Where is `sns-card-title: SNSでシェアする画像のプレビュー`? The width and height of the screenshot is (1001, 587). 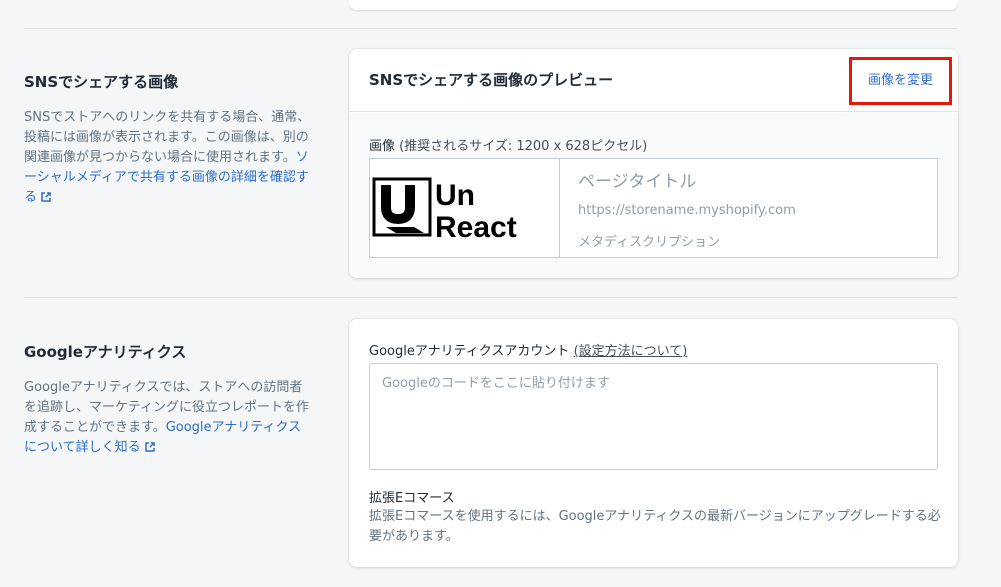 sns-card-title: SNSでシェアする画像のプレビュー is located at coordinates (491, 80).